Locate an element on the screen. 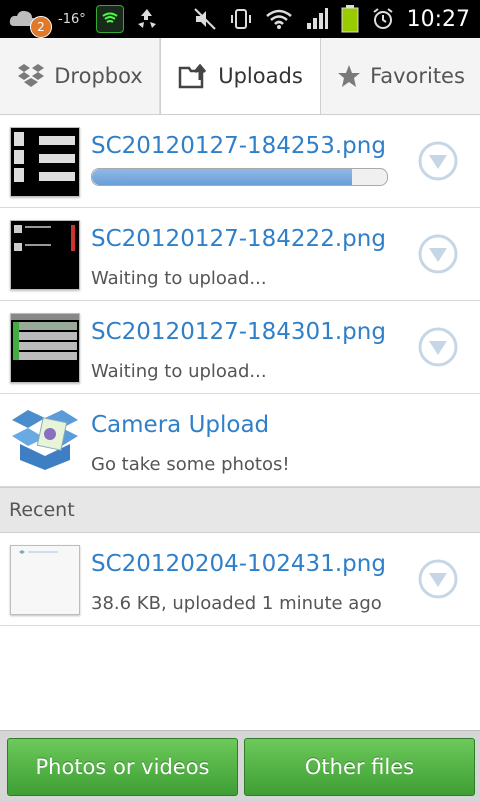  camera-upload-row: Camera Upload Go take some photos! is located at coordinates (240, 440).